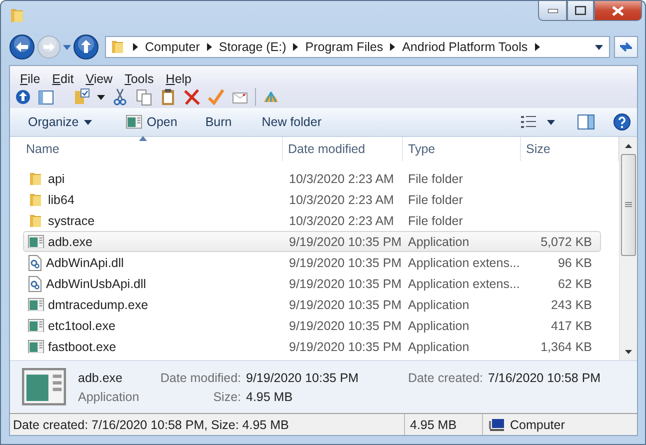  What do you see at coordinates (537, 425) in the screenshot?
I see `status-location: Computer` at bounding box center [537, 425].